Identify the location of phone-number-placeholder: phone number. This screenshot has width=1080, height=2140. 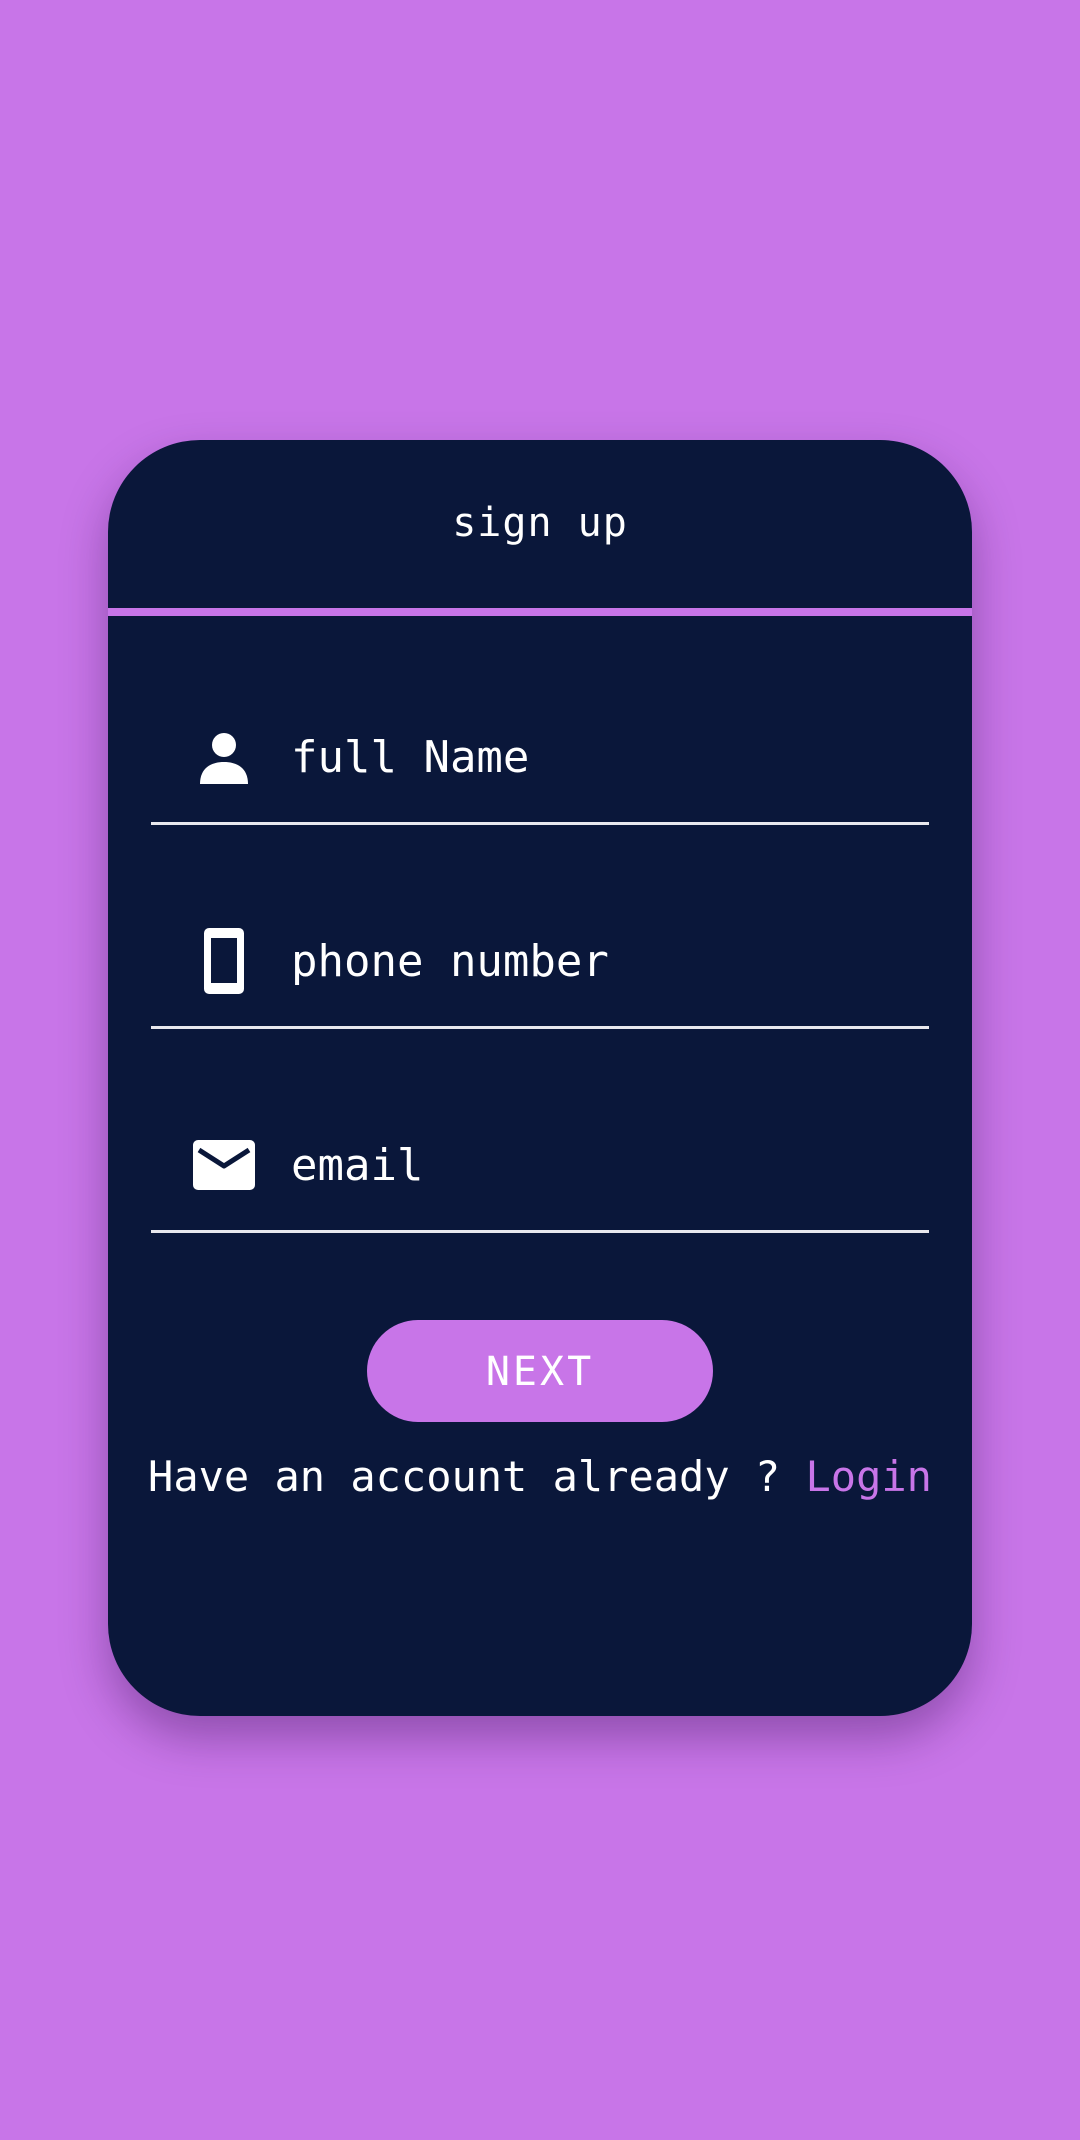
(450, 961).